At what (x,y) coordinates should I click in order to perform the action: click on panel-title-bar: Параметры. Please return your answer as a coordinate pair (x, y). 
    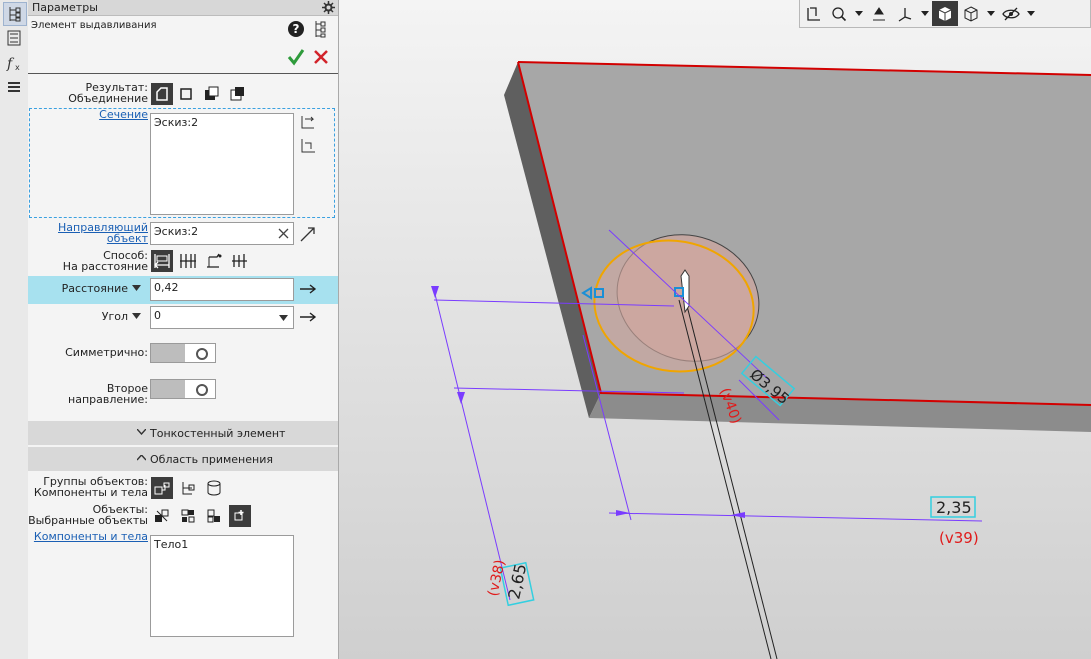
    Looking at the image, I should click on (183, 8).